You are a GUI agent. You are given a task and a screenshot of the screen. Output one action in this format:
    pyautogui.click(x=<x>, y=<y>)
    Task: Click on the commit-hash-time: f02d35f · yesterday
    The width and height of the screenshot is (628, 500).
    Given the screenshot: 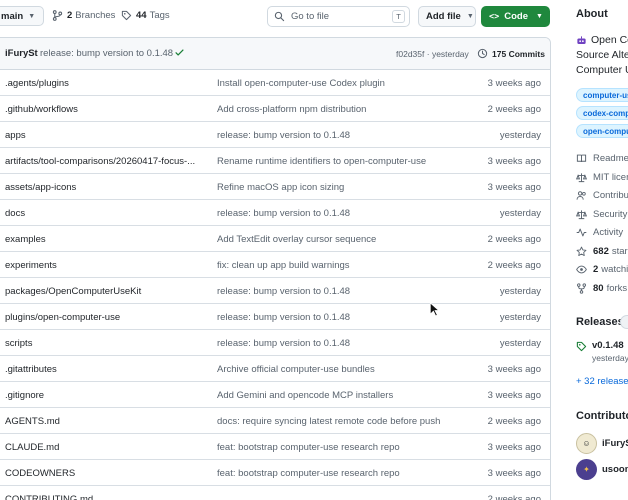 What is the action you would take?
    pyautogui.click(x=432, y=54)
    